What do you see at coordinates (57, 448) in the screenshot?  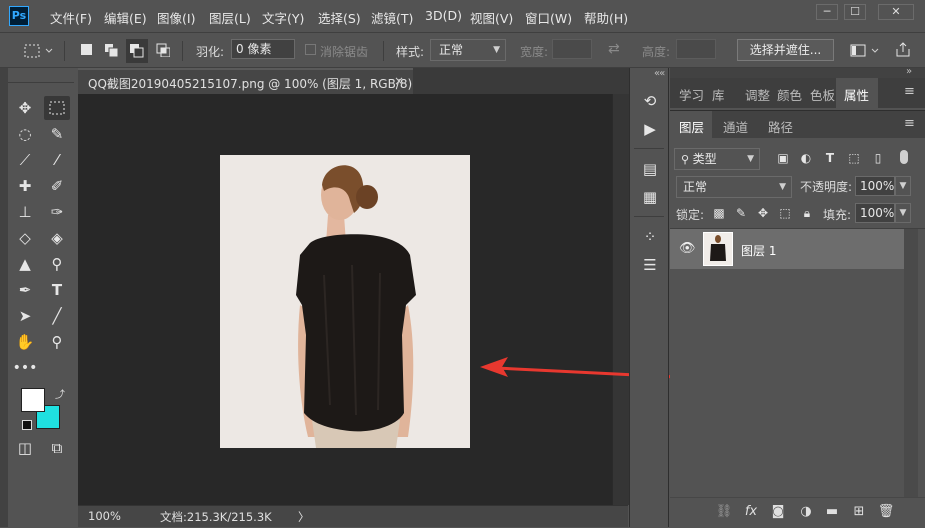 I see `screen-mode-icon: ⧉` at bounding box center [57, 448].